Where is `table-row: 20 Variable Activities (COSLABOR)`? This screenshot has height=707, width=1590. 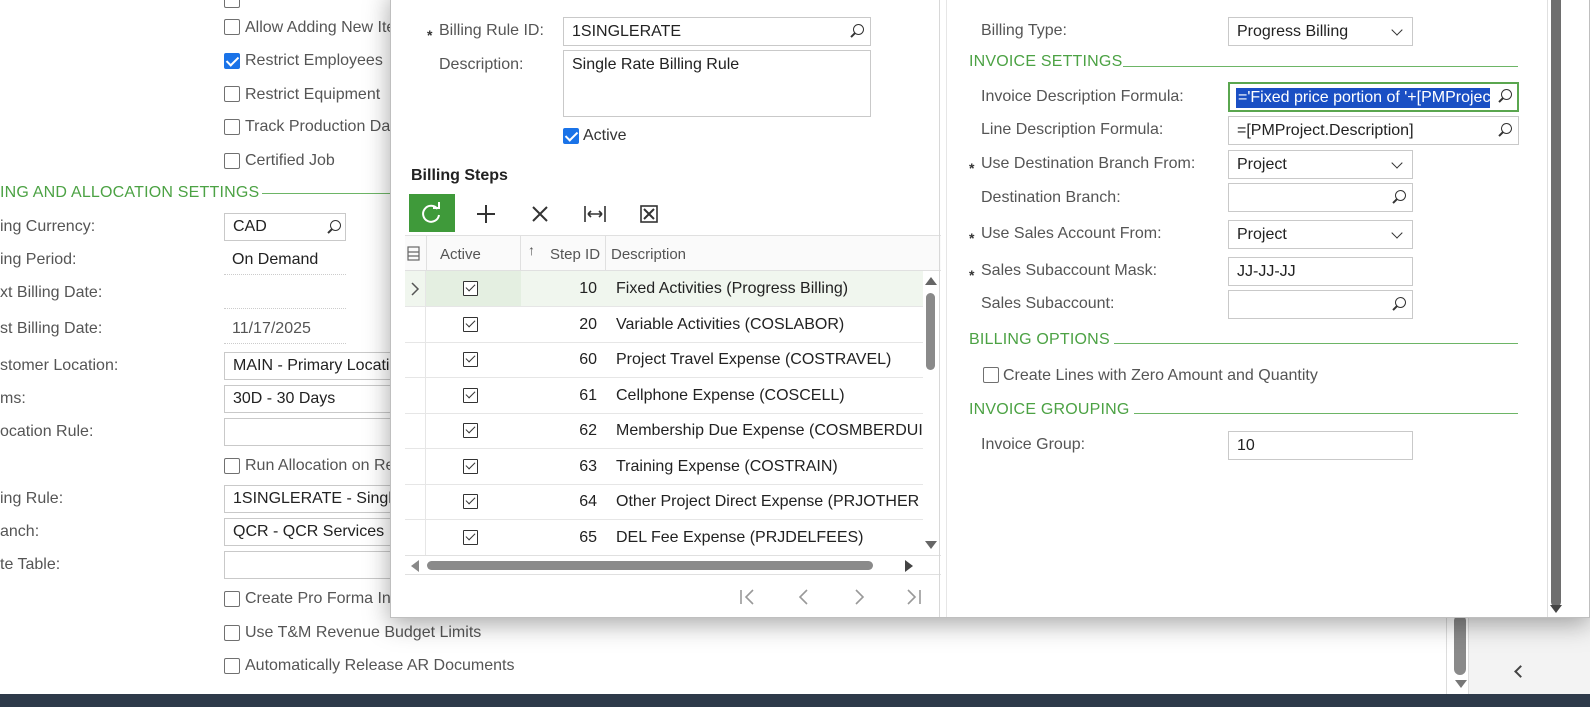 table-row: 20 Variable Activities (COSLABOR) is located at coordinates (664, 325).